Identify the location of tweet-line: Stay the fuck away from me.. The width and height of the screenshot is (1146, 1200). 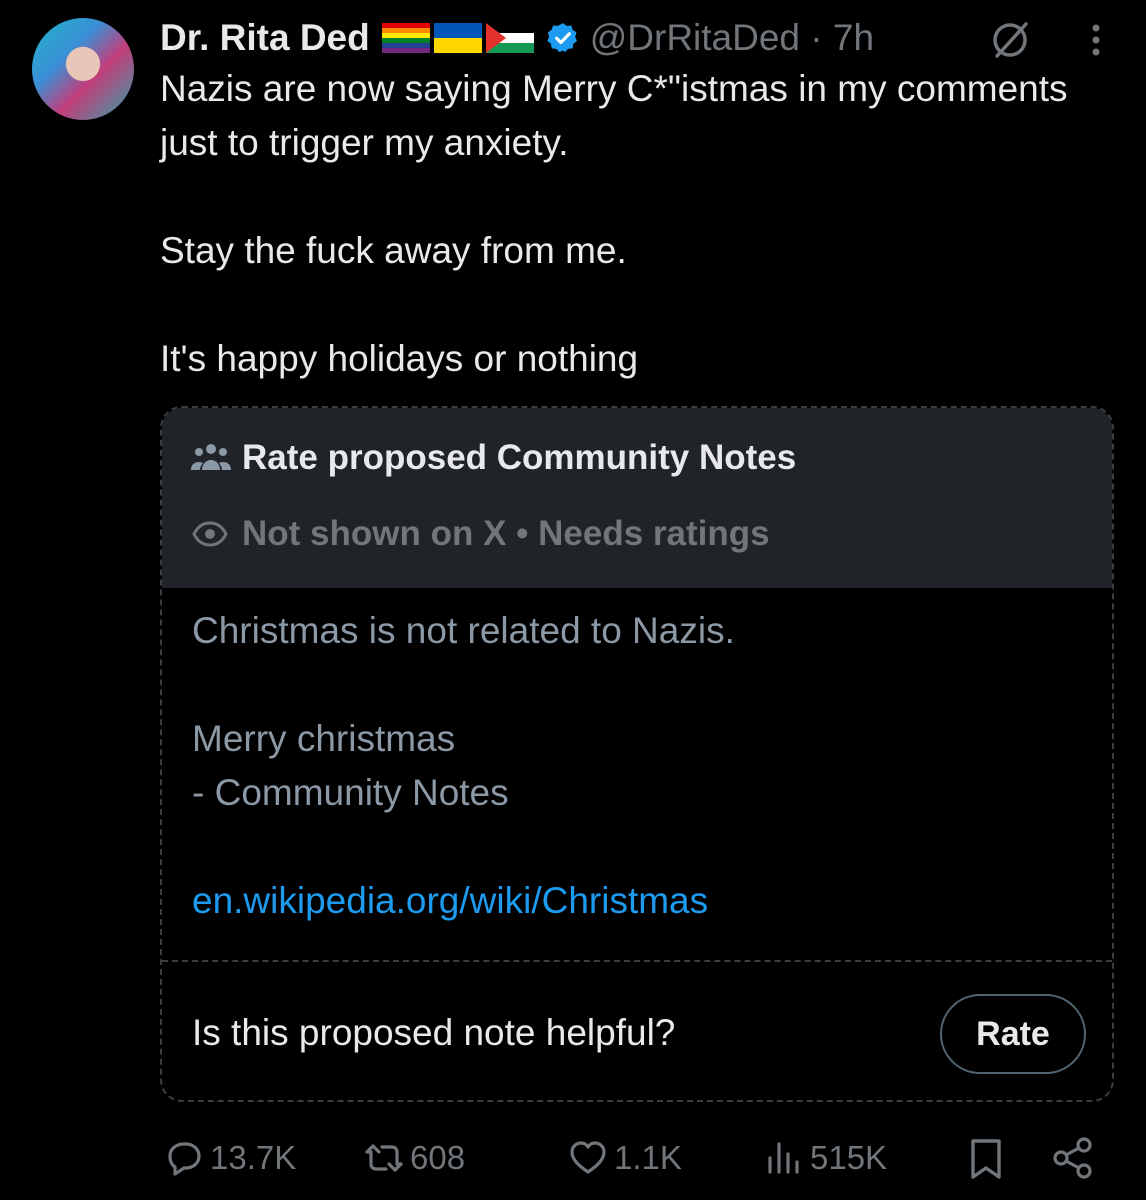
(393, 250).